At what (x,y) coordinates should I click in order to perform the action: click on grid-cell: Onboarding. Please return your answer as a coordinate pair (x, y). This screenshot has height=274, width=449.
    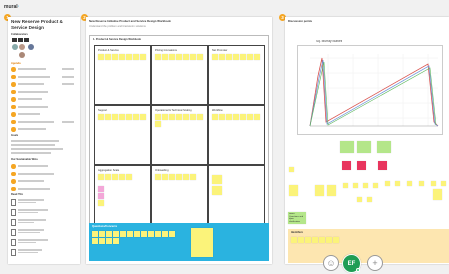
    Looking at the image, I should click on (179, 195).